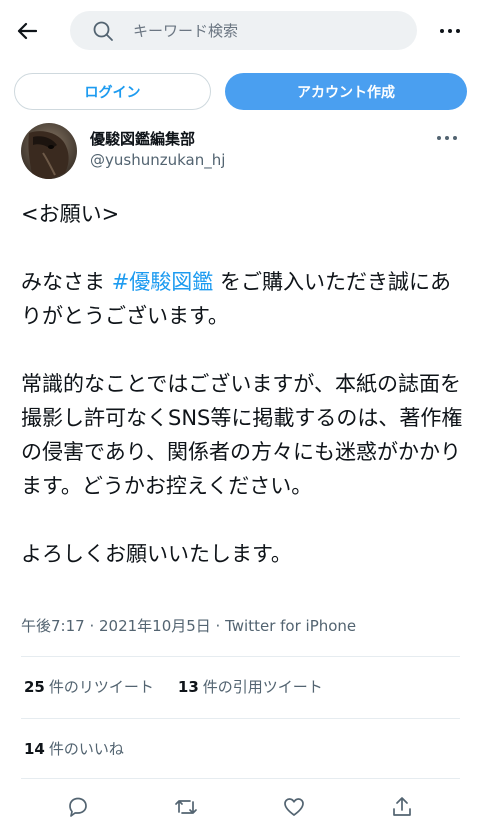 This screenshot has height=823, width=480. I want to click on more-options-button, so click(451, 31).